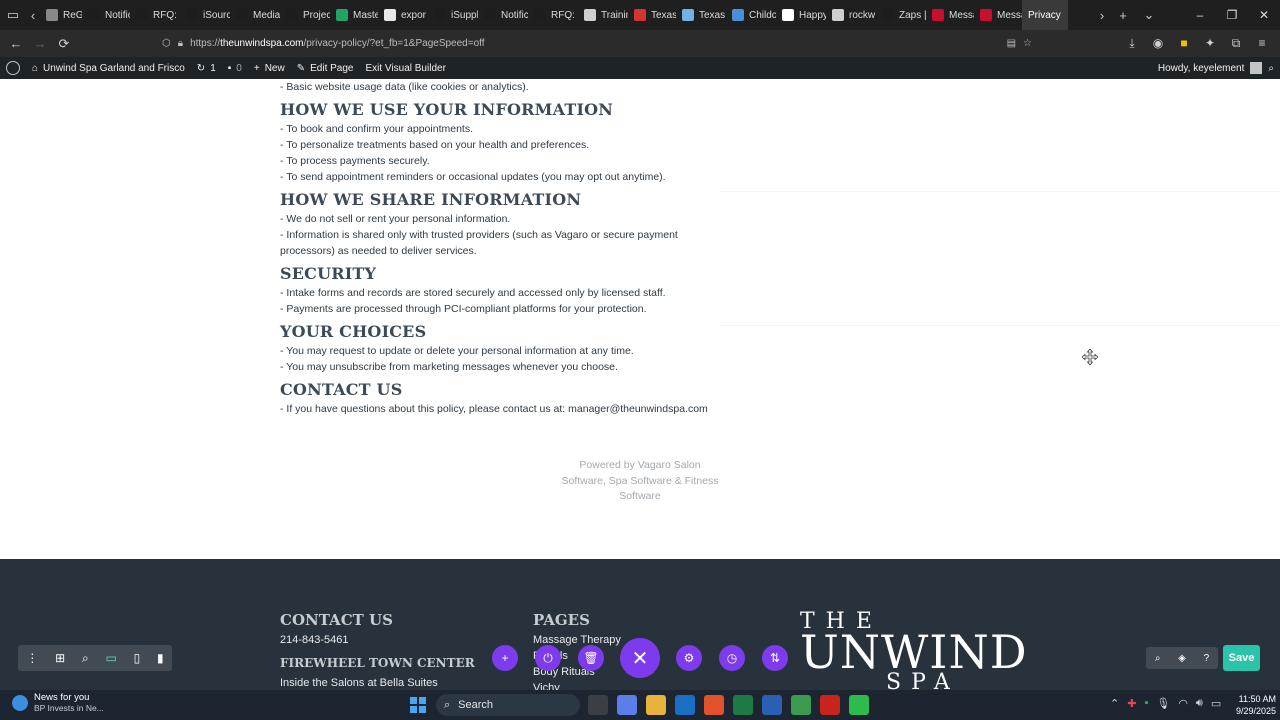 This screenshot has width=1280, height=720. I want to click on close-window-icon: ✕, so click(1264, 15).